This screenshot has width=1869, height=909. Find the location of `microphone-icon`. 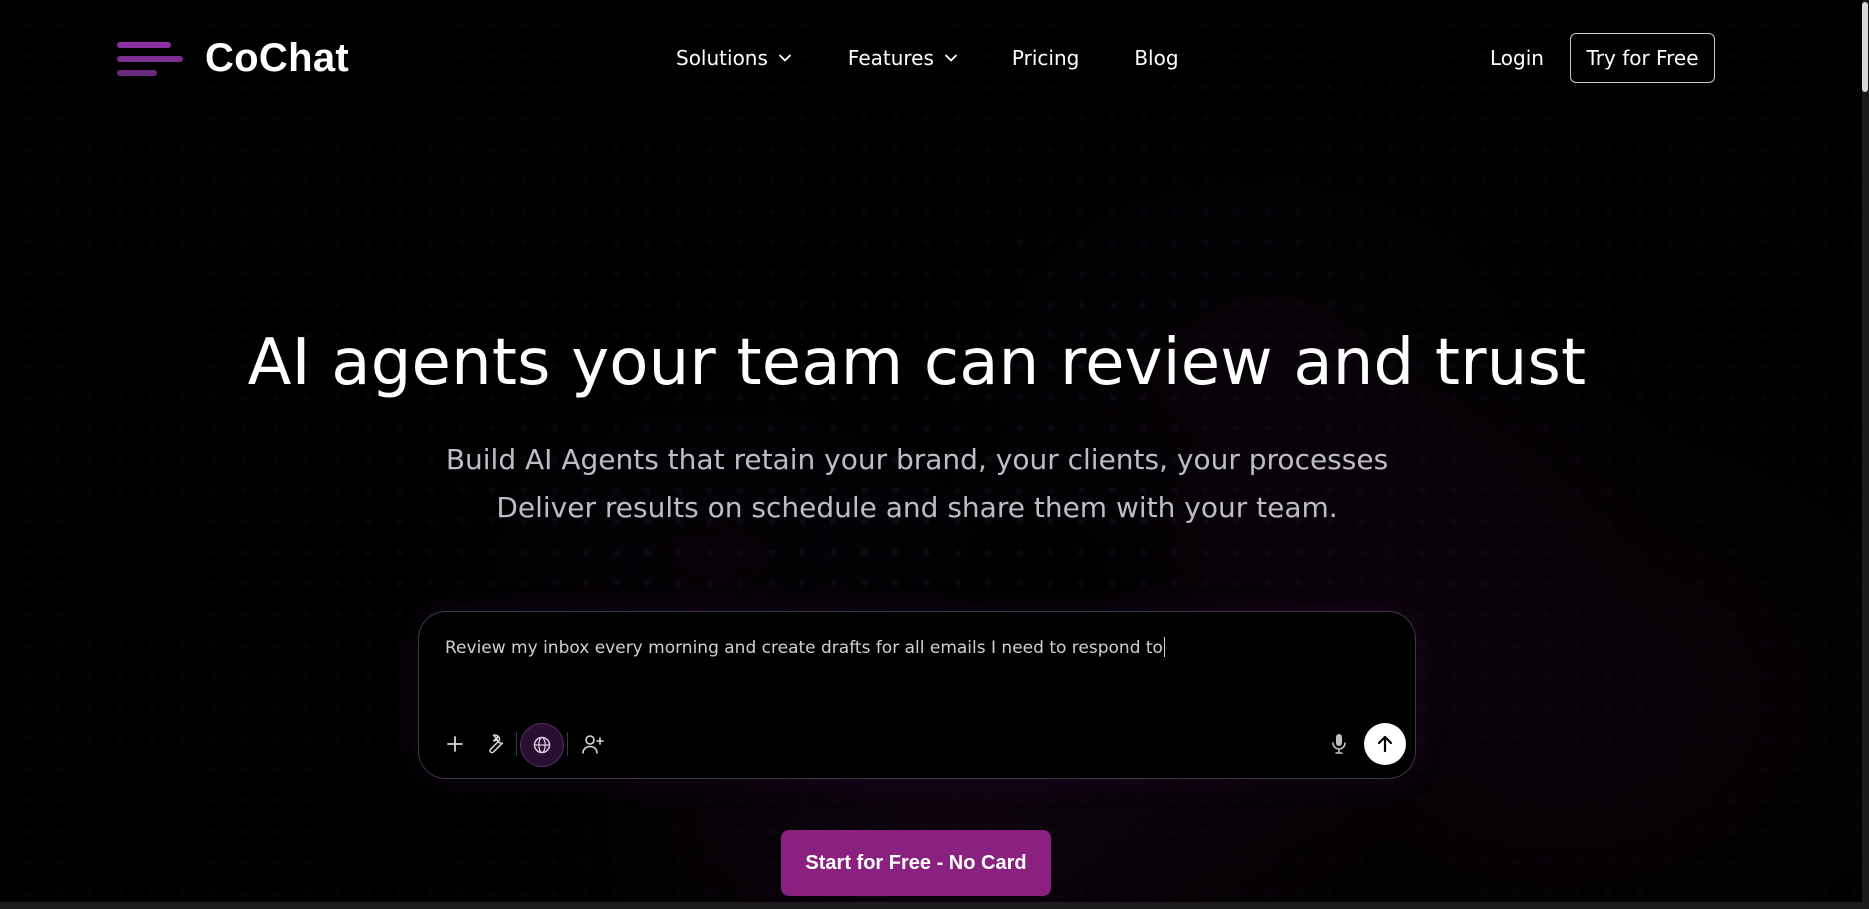

microphone-icon is located at coordinates (1339, 744).